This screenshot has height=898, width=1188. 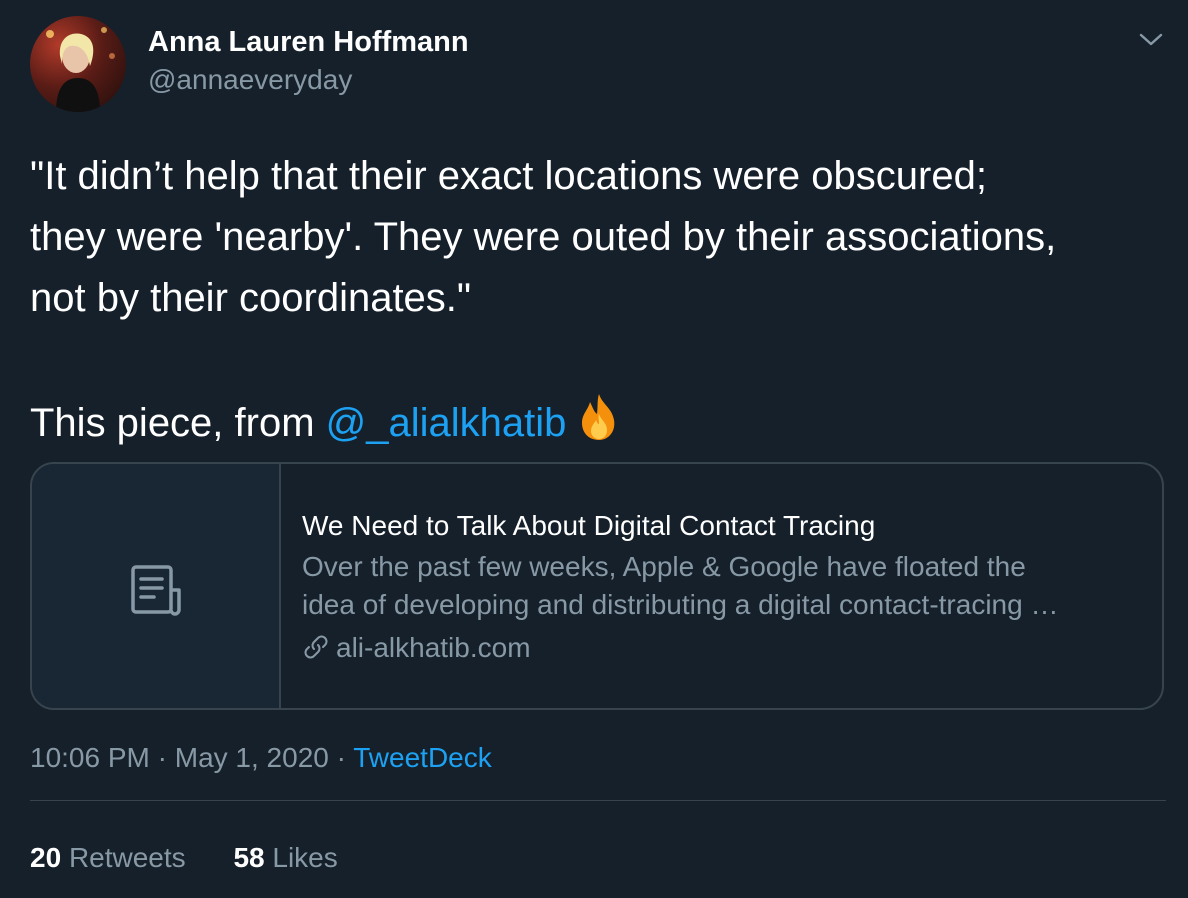 What do you see at coordinates (446, 423) in the screenshot?
I see `mention-link: @_alialkhatib` at bounding box center [446, 423].